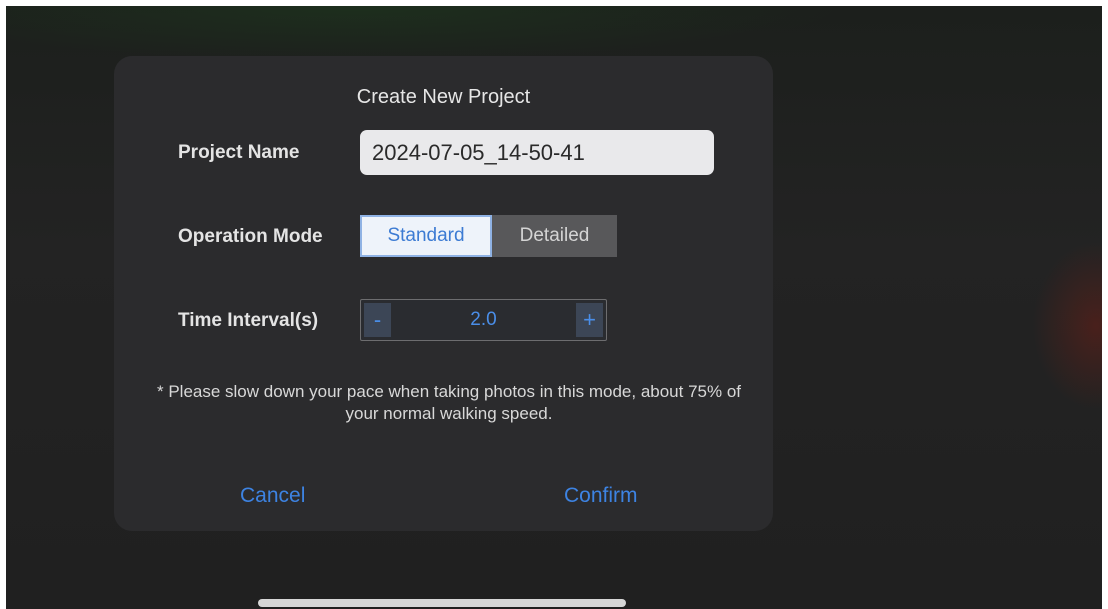  Describe the element at coordinates (272, 496) in the screenshot. I see `cancel-button: Cancel` at that location.